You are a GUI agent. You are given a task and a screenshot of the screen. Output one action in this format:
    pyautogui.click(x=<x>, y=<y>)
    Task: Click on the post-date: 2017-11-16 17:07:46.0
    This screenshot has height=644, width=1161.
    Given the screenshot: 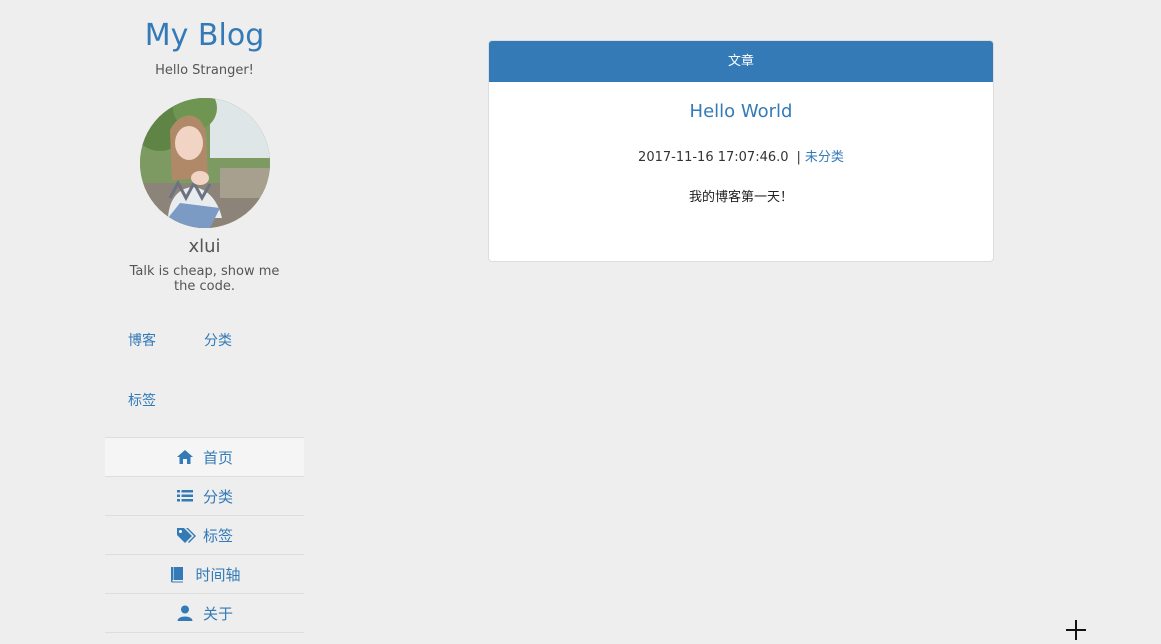 What is the action you would take?
    pyautogui.click(x=713, y=157)
    